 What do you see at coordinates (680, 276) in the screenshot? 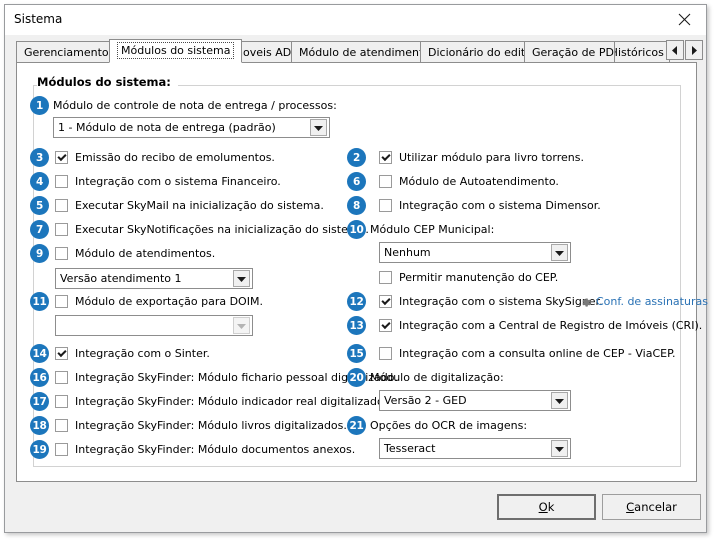
I see `group-box-border-right` at bounding box center [680, 276].